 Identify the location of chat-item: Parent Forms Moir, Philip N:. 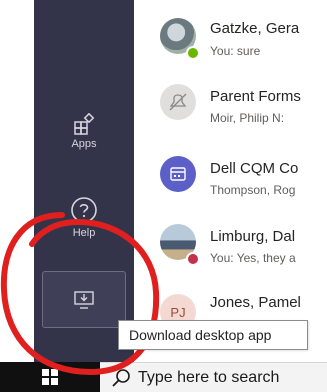
(238, 106).